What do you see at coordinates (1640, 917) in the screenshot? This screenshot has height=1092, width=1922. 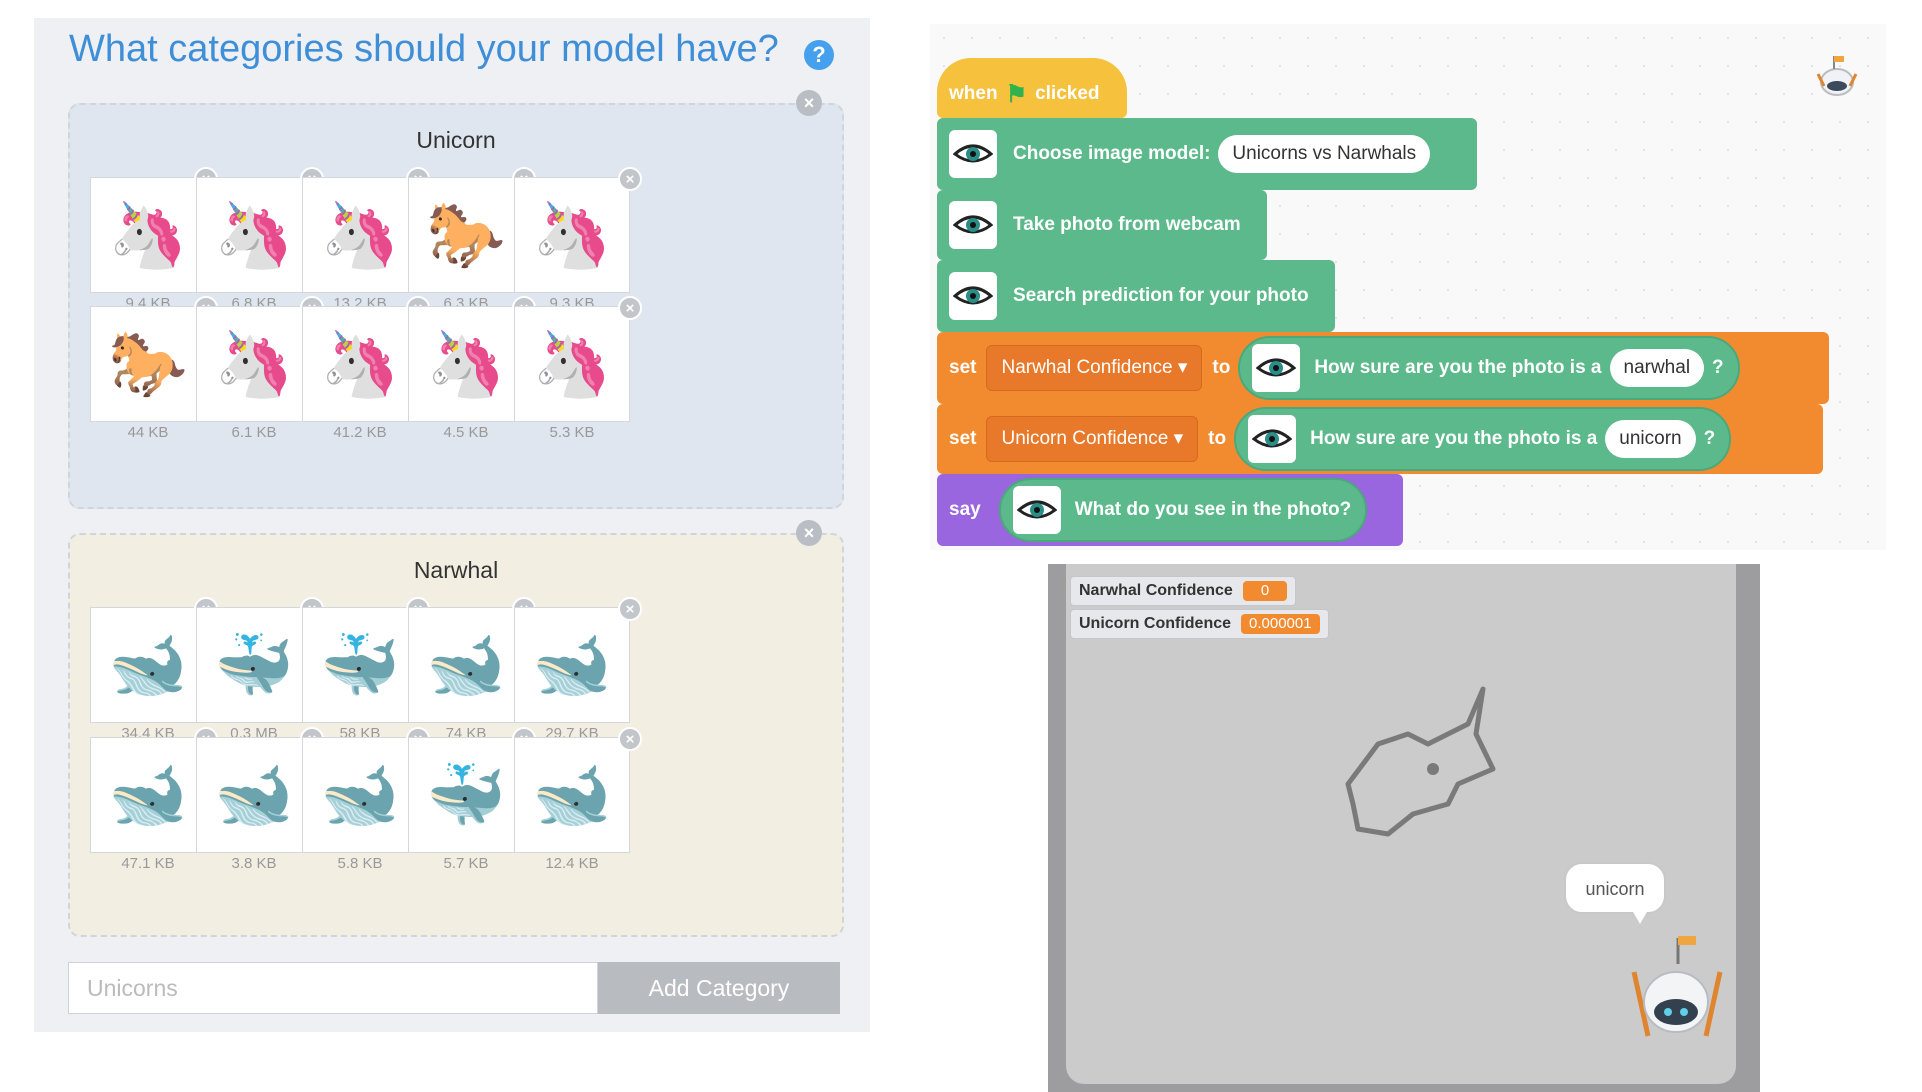 I see `speech-bubble-tail` at bounding box center [1640, 917].